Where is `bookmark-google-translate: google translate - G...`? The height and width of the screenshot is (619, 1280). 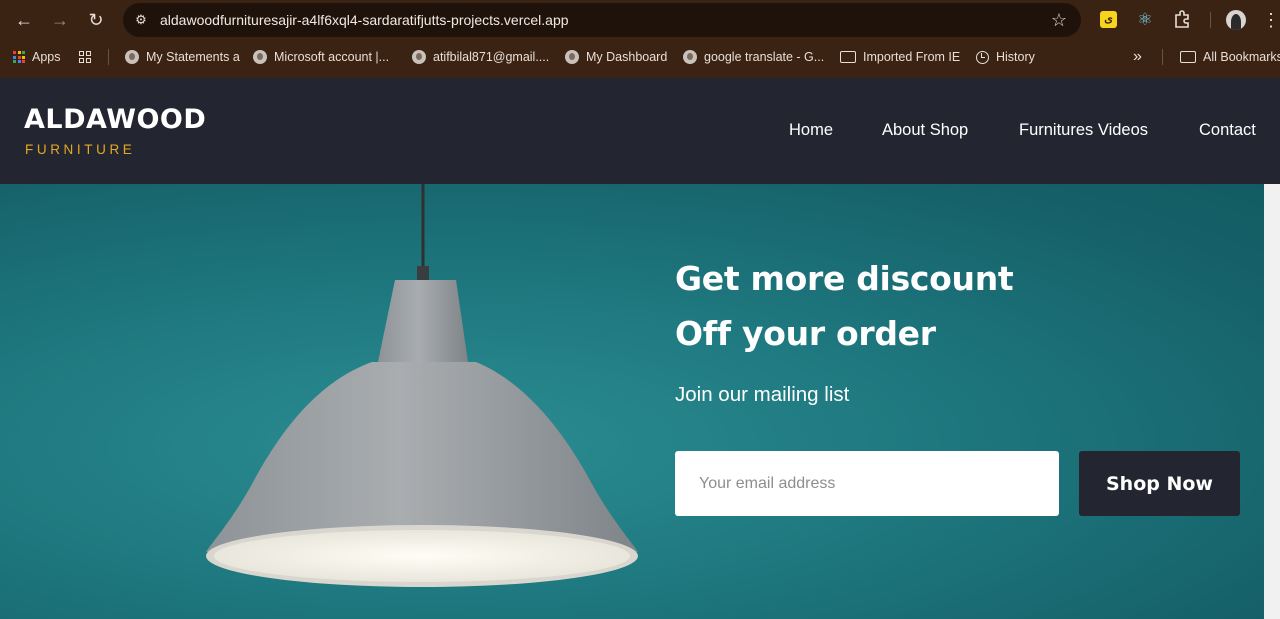 bookmark-google-translate: google translate - G... is located at coordinates (753, 57).